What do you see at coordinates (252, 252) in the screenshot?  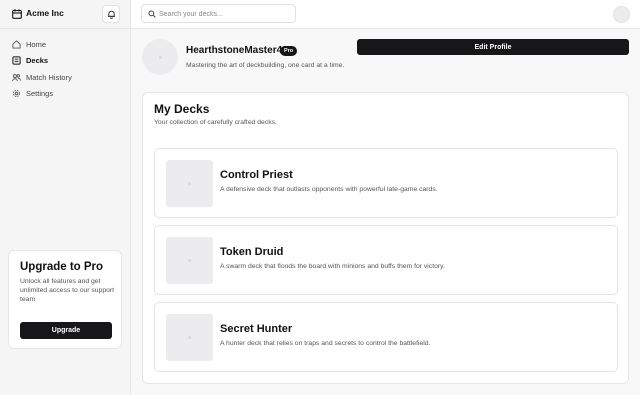 I see `deck-name: Token Druid` at bounding box center [252, 252].